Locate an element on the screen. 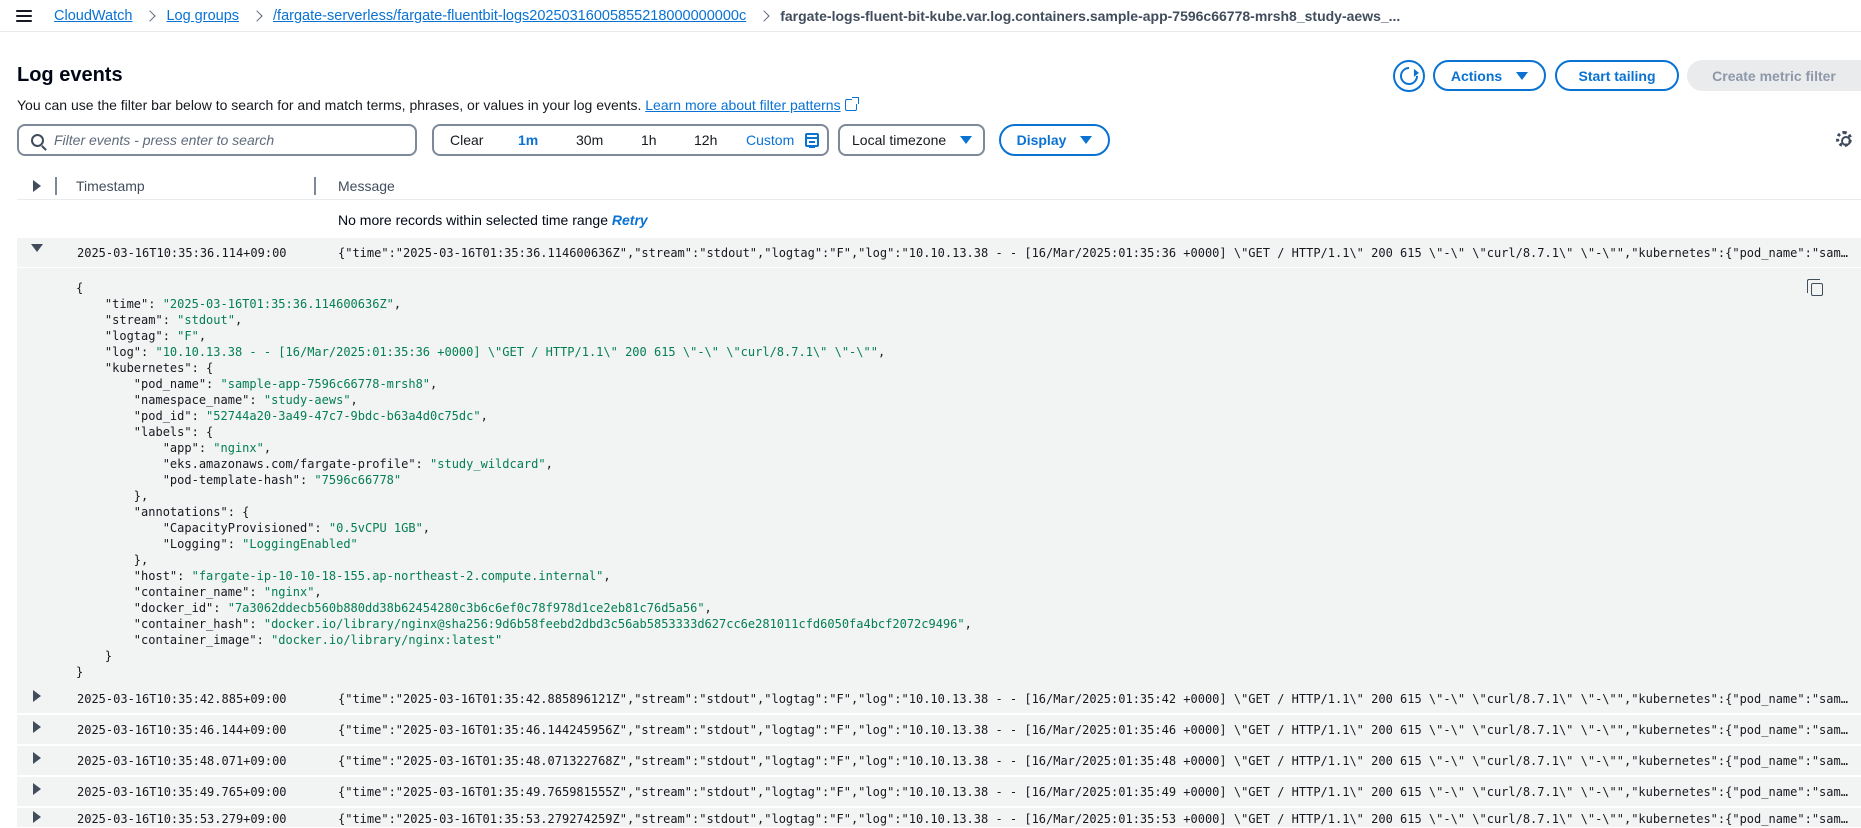 The width and height of the screenshot is (1861, 828). json-line: "CapacityProvisioned": "0.5vCPU 1GB", is located at coordinates (253, 528).